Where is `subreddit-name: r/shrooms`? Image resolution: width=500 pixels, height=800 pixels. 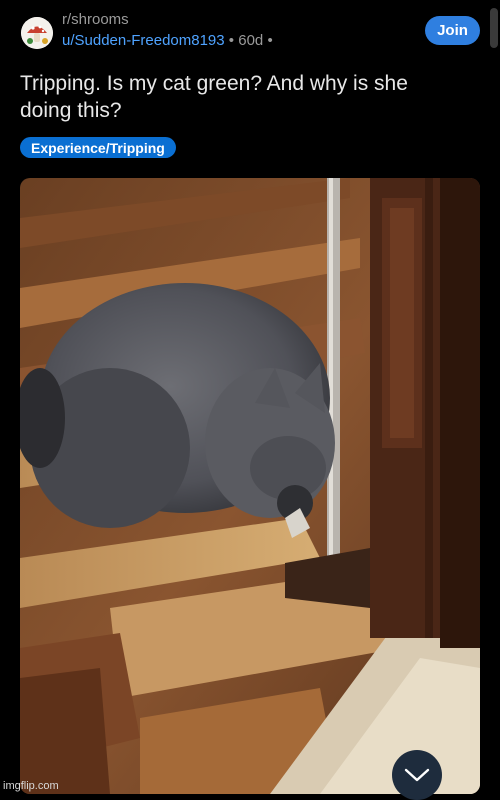 subreddit-name: r/shrooms is located at coordinates (95, 19).